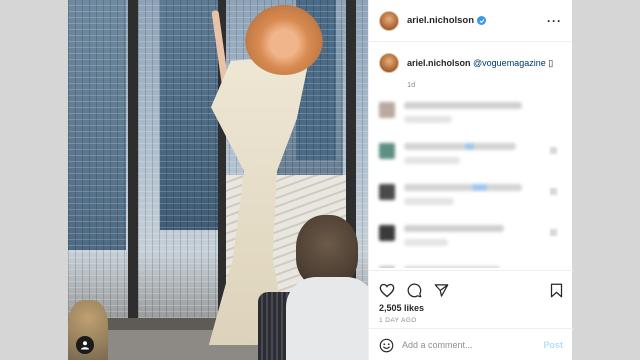 Image resolution: width=640 pixels, height=360 pixels. Describe the element at coordinates (411, 84) in the screenshot. I see `caption-time: 1d` at that location.